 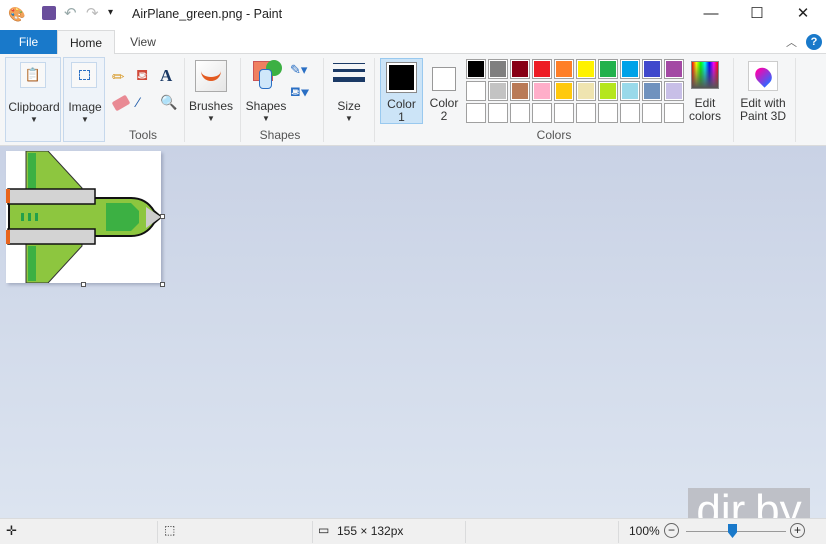 I want to click on clipboard-button: 📋 Clipboard ▼, so click(x=33, y=99).